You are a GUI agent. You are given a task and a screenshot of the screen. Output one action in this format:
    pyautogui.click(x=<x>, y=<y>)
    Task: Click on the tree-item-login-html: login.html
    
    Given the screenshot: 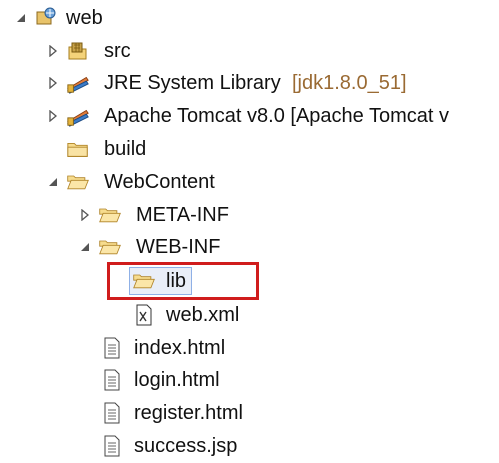 What is the action you would take?
    pyautogui.click(x=249, y=380)
    